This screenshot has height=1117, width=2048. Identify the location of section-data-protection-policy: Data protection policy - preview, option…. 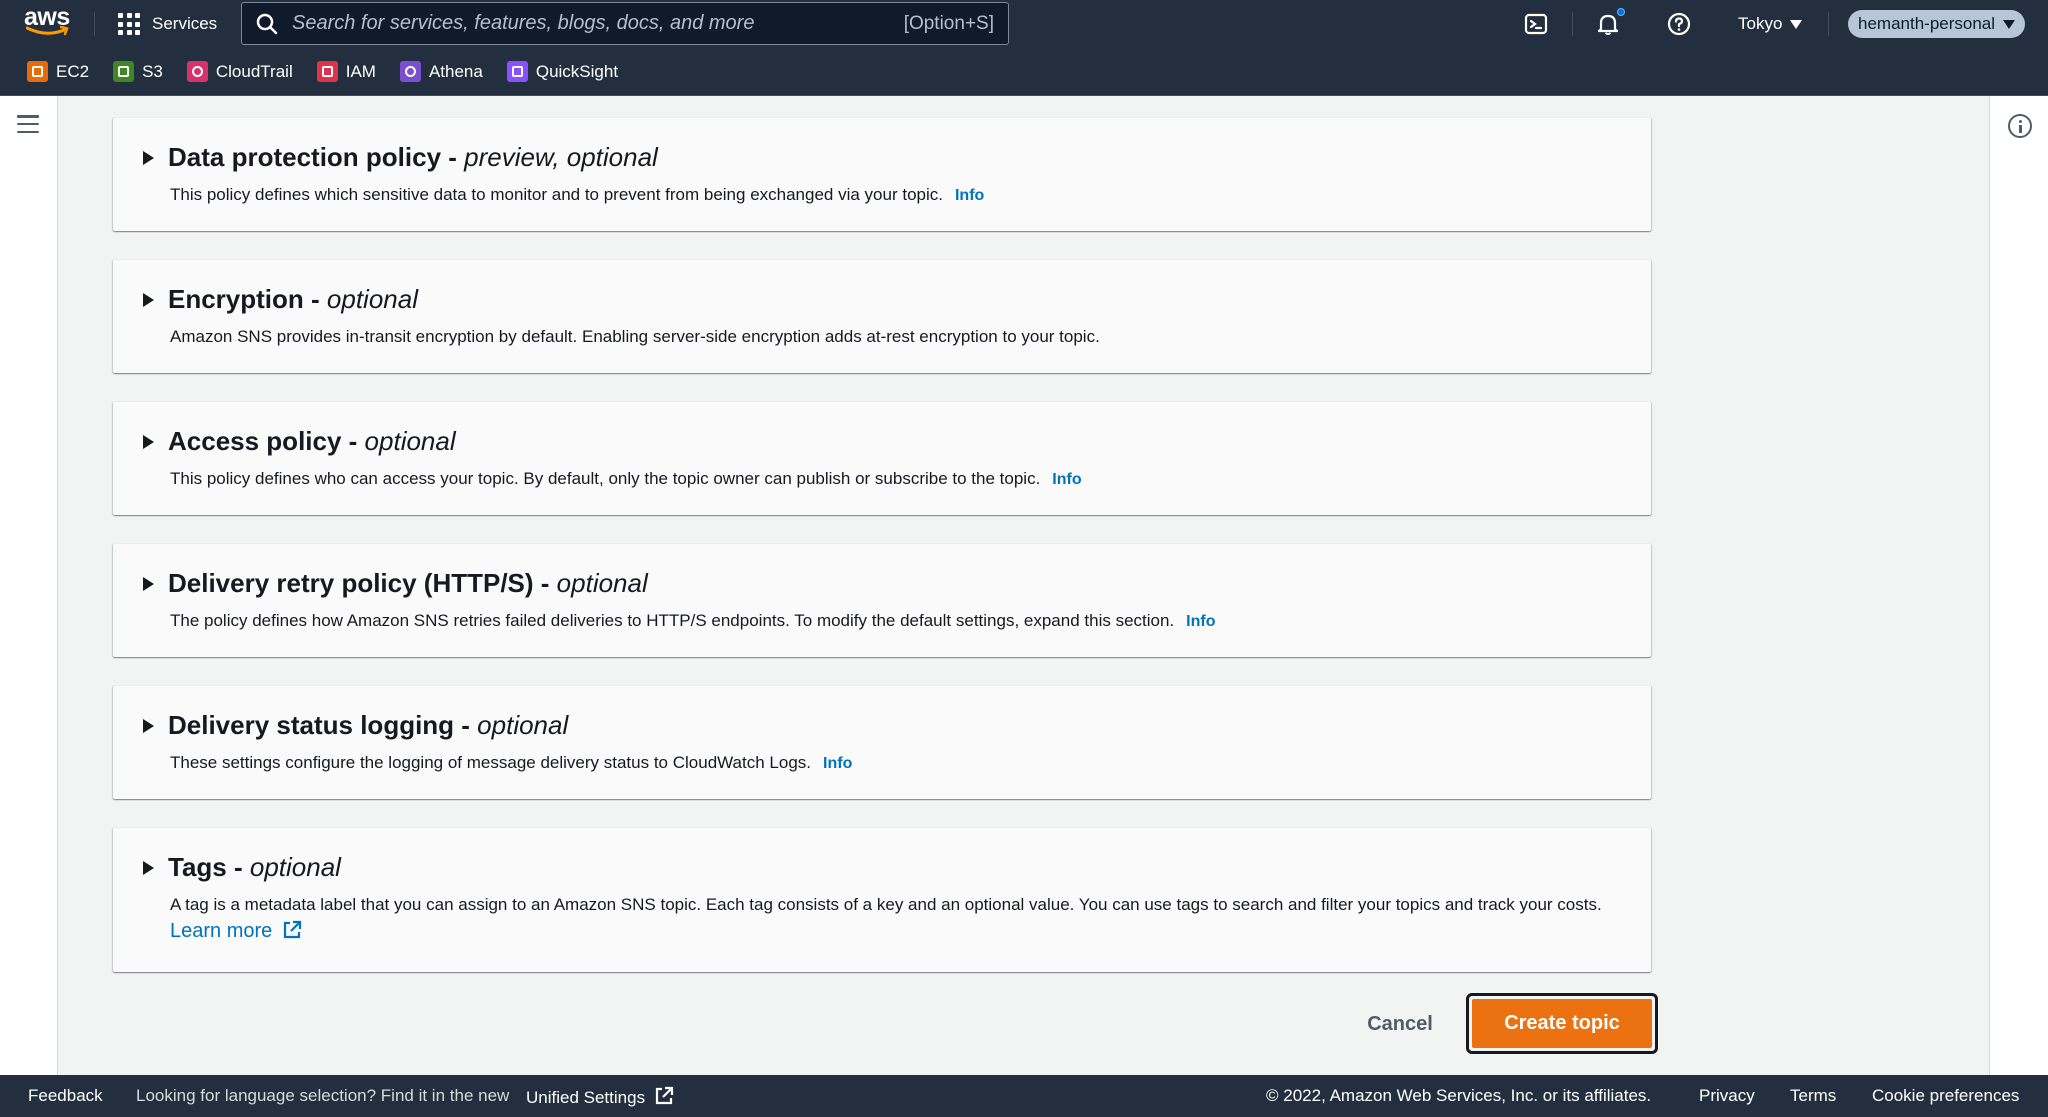
(882, 174).